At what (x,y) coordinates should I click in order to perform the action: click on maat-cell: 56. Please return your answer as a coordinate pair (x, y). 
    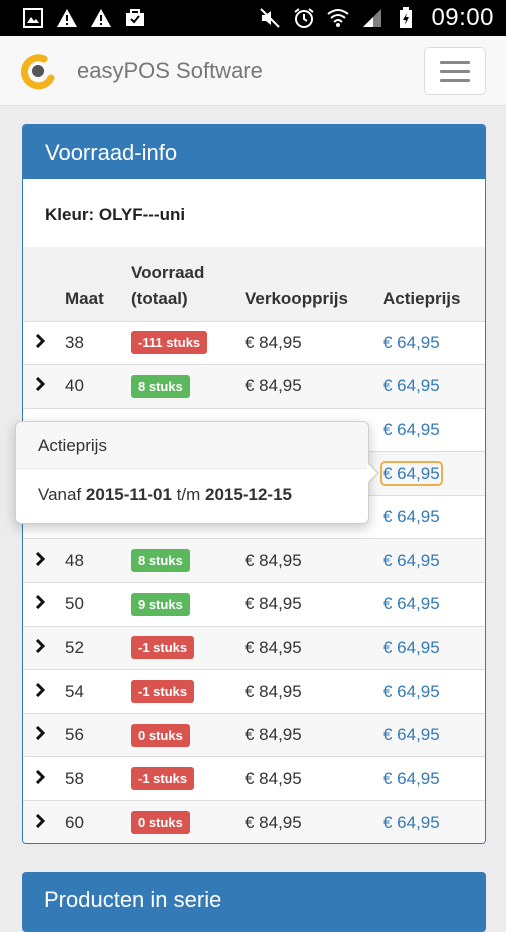
    Looking at the image, I should click on (74, 735).